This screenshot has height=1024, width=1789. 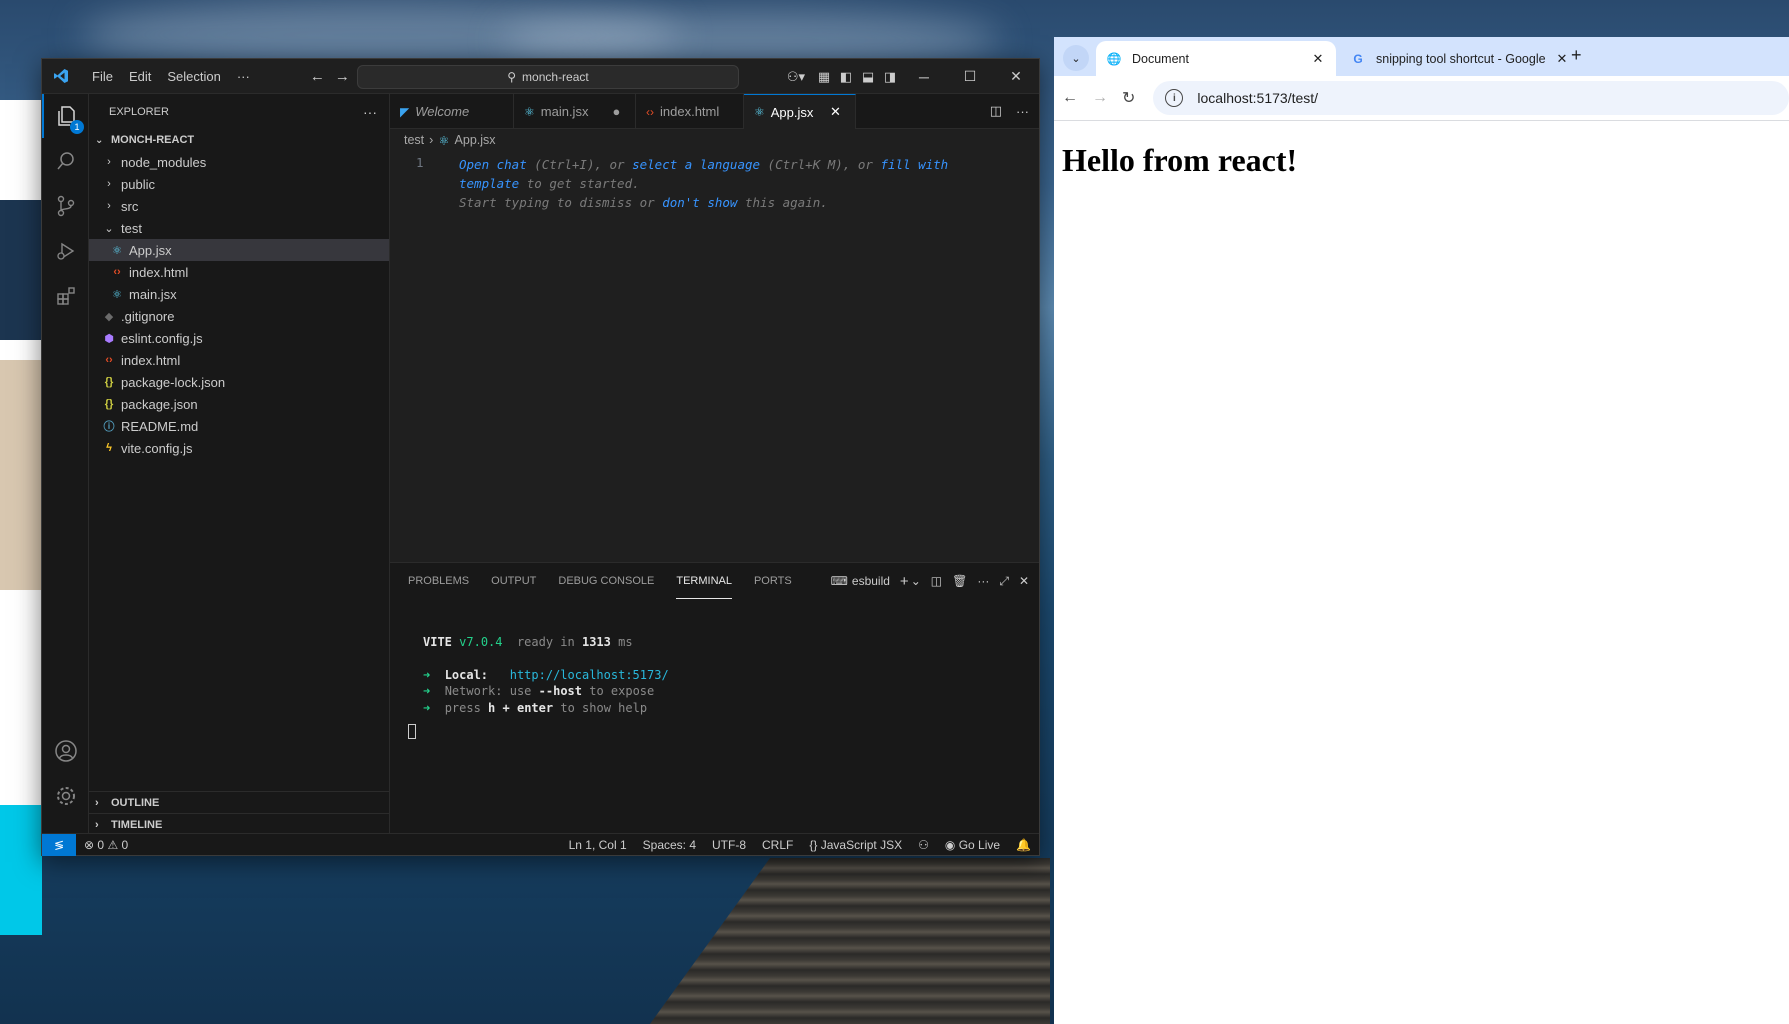 What do you see at coordinates (924, 76) in the screenshot?
I see `minimize-button: ─` at bounding box center [924, 76].